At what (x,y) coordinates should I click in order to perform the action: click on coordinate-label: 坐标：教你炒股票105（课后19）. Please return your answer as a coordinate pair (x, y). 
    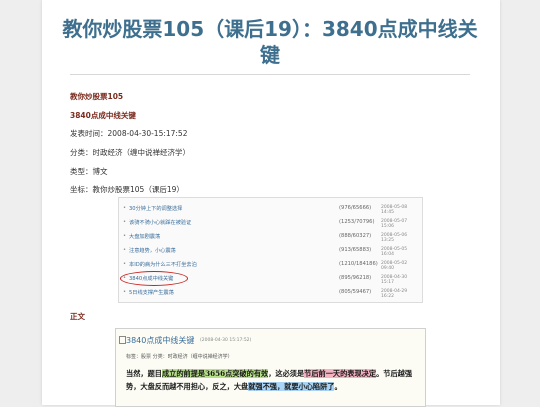
    Looking at the image, I should click on (127, 189).